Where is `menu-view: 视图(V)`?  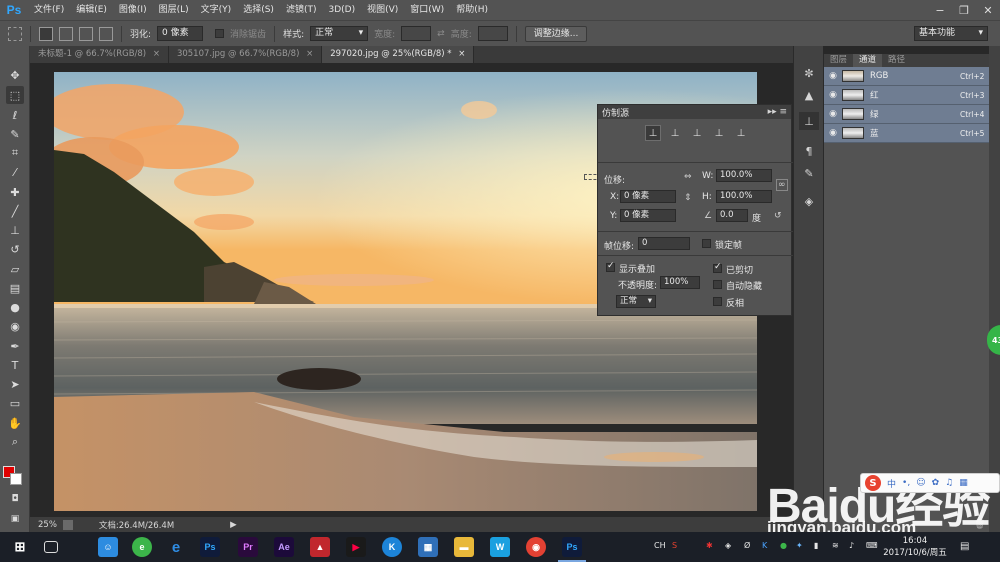 menu-view: 视图(V) is located at coordinates (382, 10).